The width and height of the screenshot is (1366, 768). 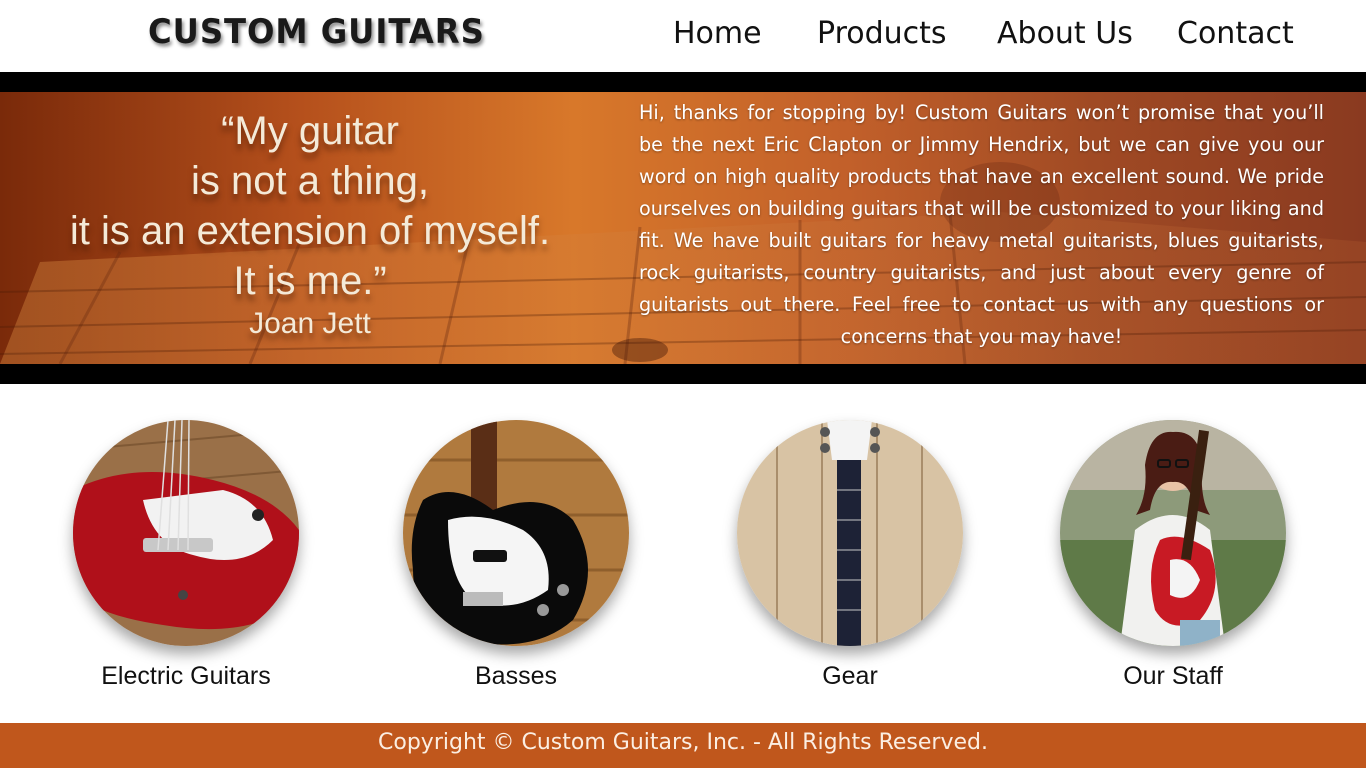 I want to click on nav-about-us: About Us, so click(x=1065, y=33).